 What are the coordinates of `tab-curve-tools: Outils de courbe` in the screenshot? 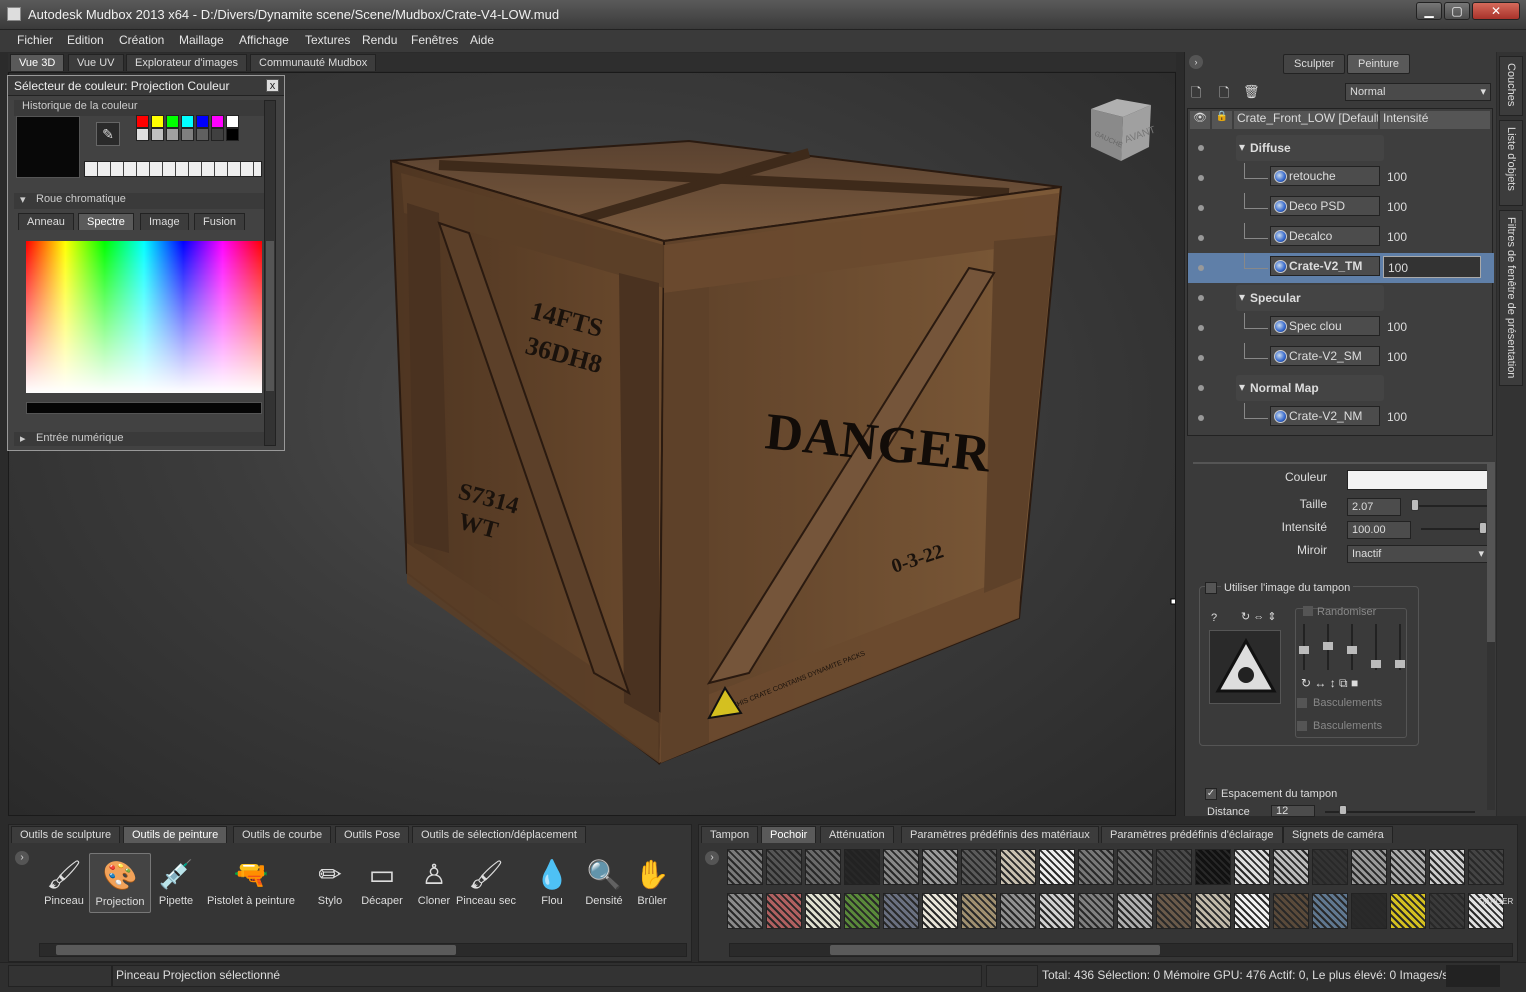 It's located at (282, 834).